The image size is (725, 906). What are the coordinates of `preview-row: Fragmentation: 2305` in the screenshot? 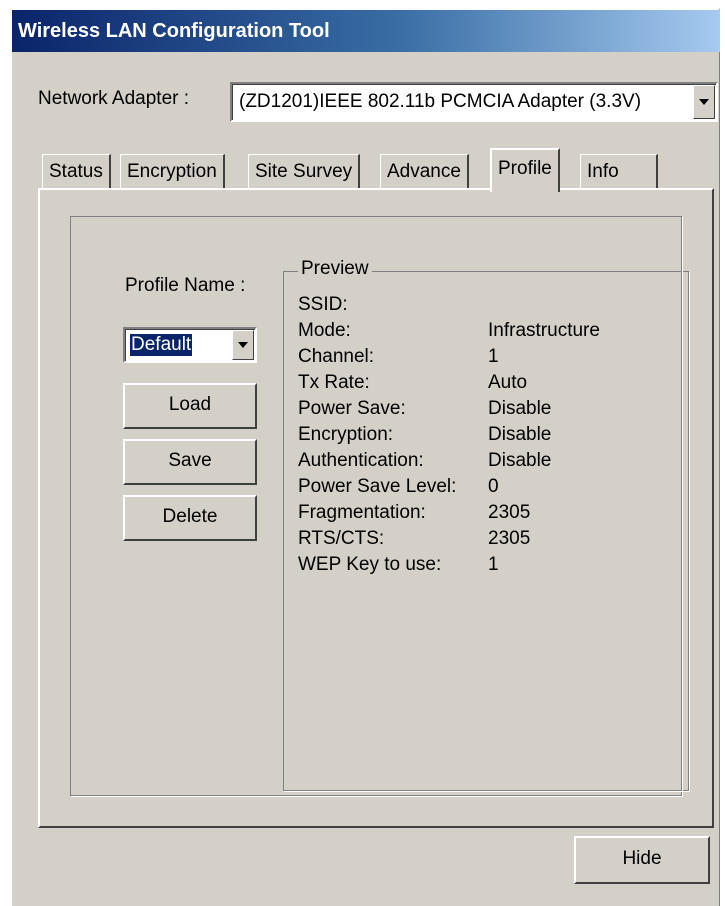 It's located at (488, 514).